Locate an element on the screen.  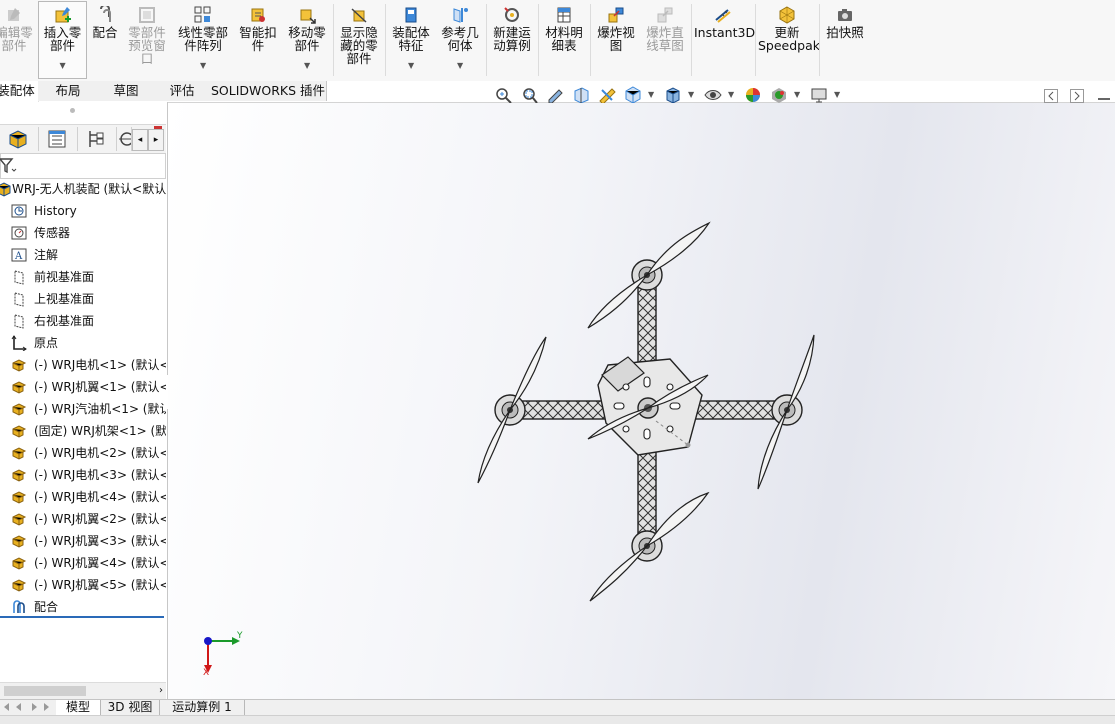
tree-item-motor-4: (-) WRJ电机<4> (默认< is located at coordinates (83, 497).